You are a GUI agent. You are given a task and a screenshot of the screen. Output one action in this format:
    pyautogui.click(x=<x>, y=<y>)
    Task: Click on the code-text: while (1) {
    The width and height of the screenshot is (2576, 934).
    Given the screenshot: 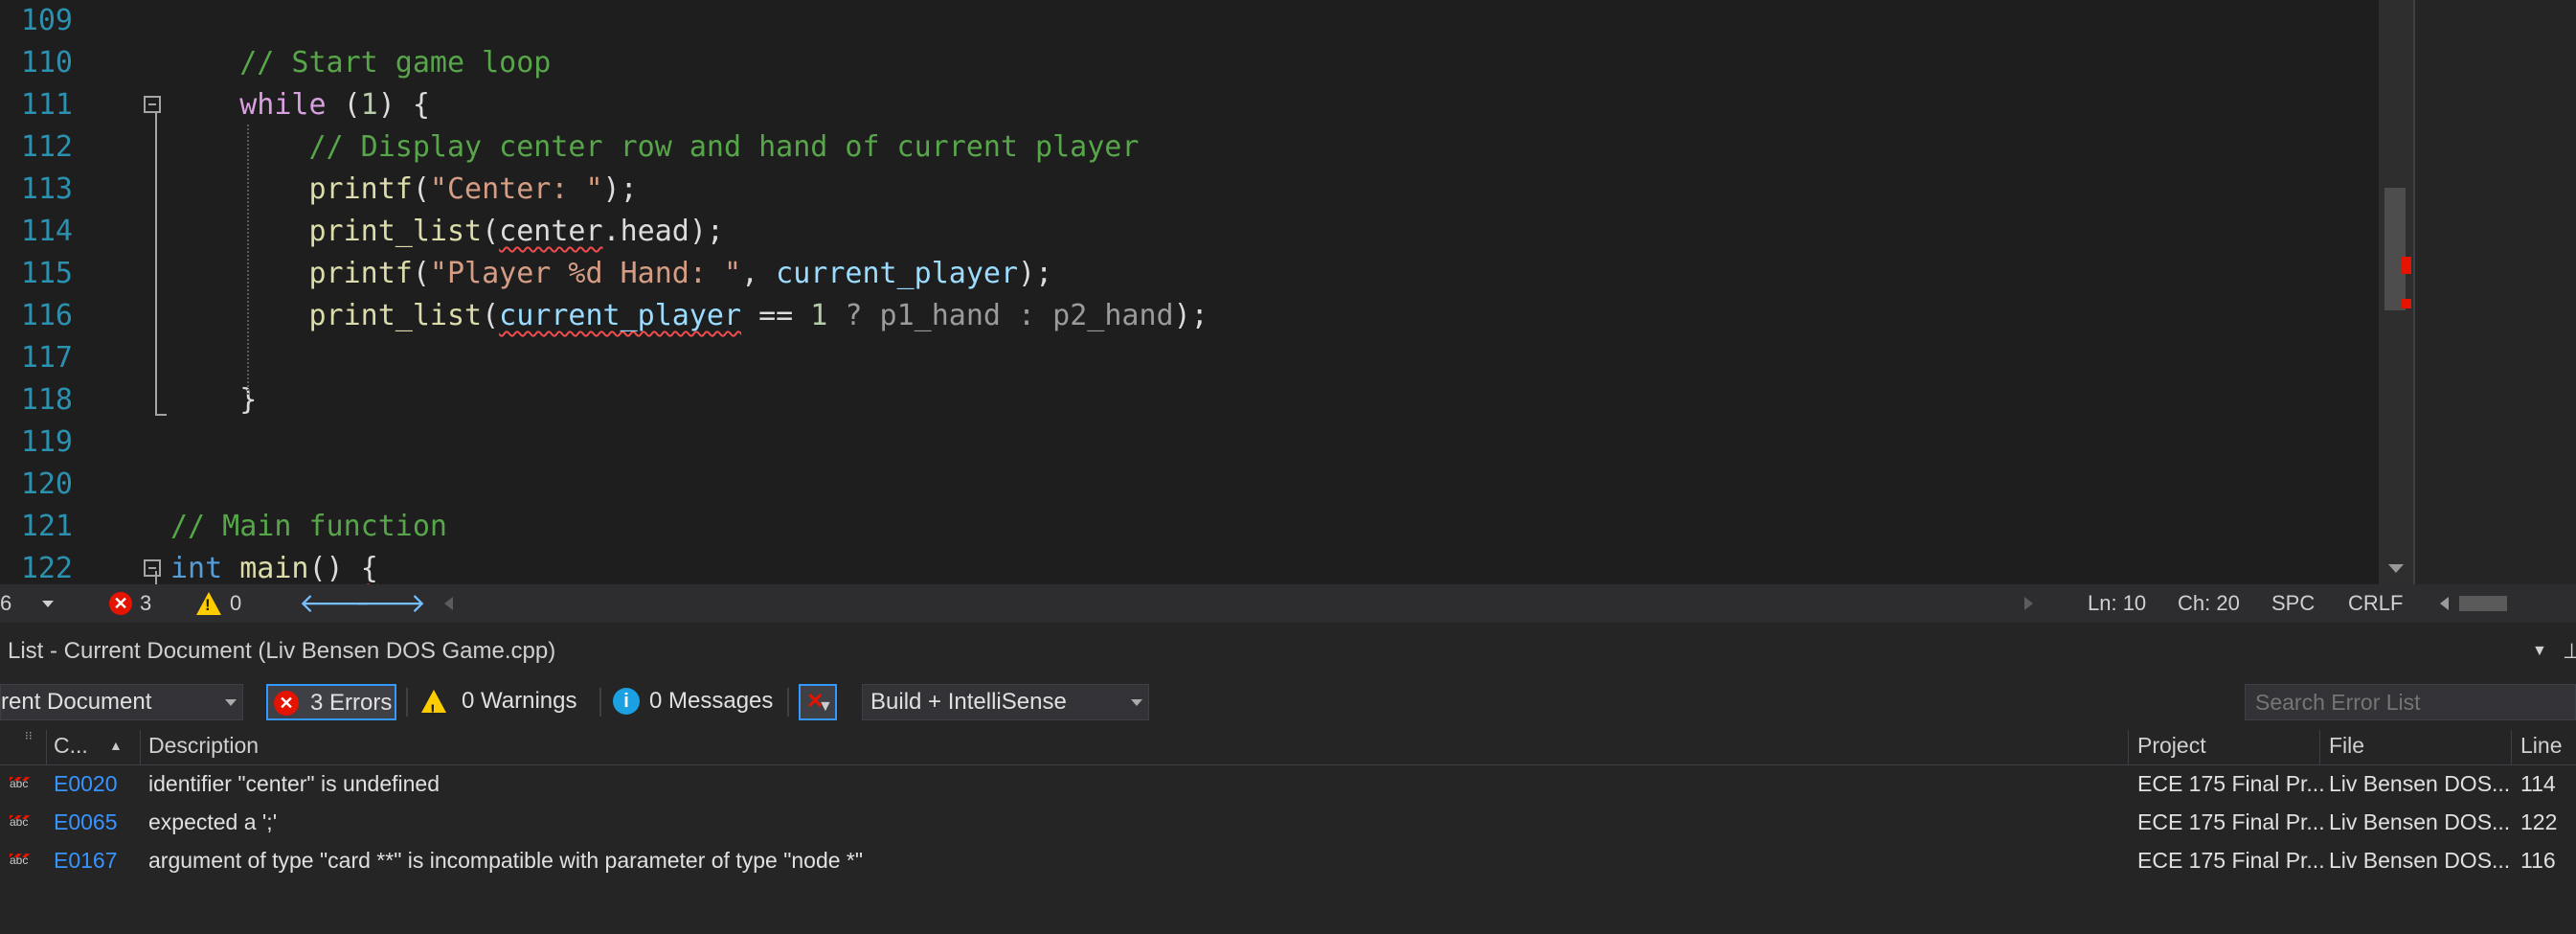 What is the action you would take?
    pyautogui.click(x=334, y=105)
    